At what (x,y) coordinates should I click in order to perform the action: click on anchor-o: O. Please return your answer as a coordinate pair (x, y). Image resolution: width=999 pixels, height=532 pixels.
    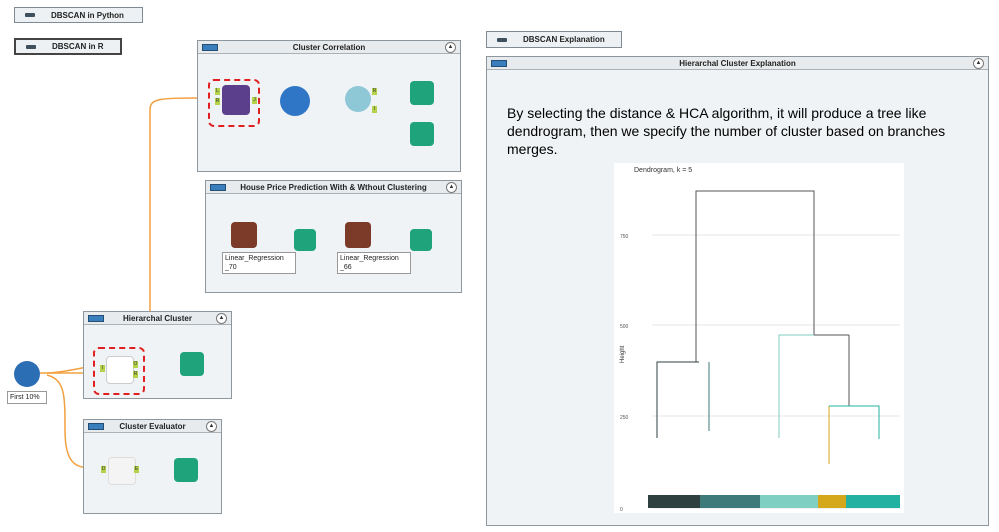
    Looking at the image, I should click on (135, 364).